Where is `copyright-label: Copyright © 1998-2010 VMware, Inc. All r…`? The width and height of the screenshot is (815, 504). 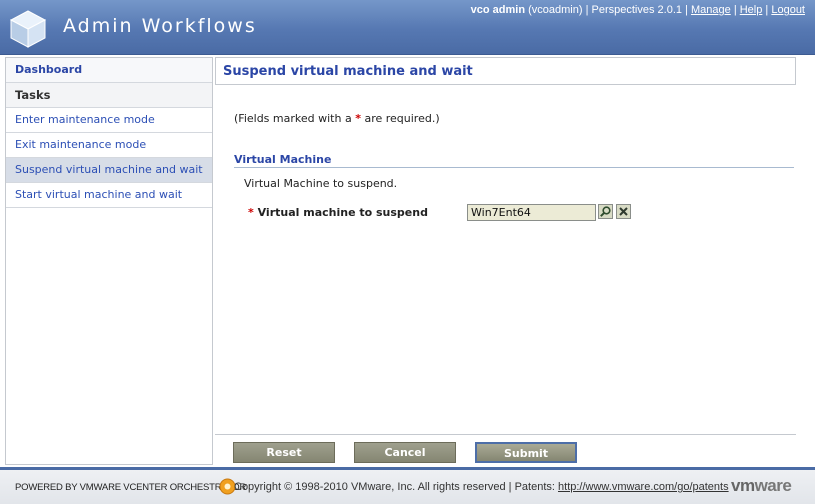 copyright-label: Copyright © 1998-2010 VMware, Inc. All r… is located at coordinates (394, 487).